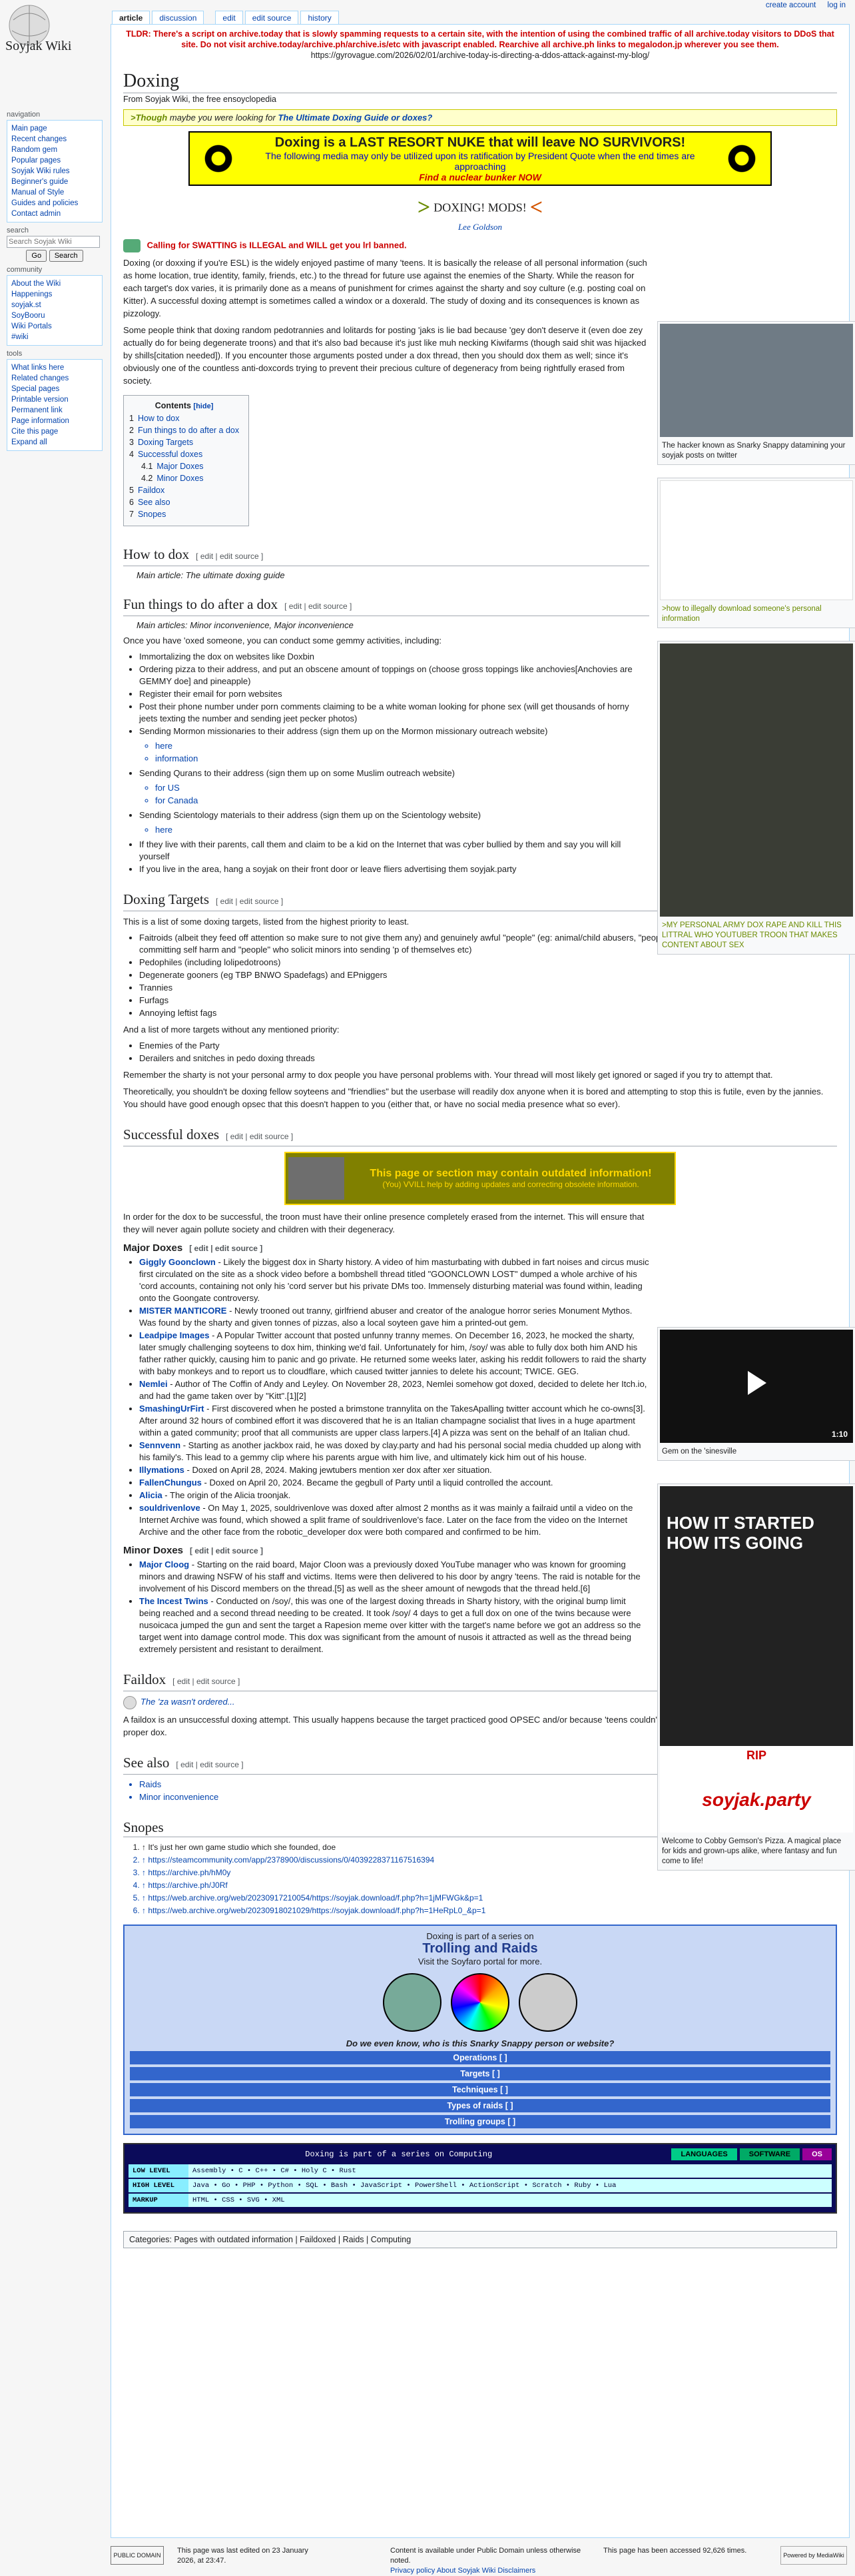  Describe the element at coordinates (54, 337) in the screenshot. I see `community-item: #wiki` at that location.